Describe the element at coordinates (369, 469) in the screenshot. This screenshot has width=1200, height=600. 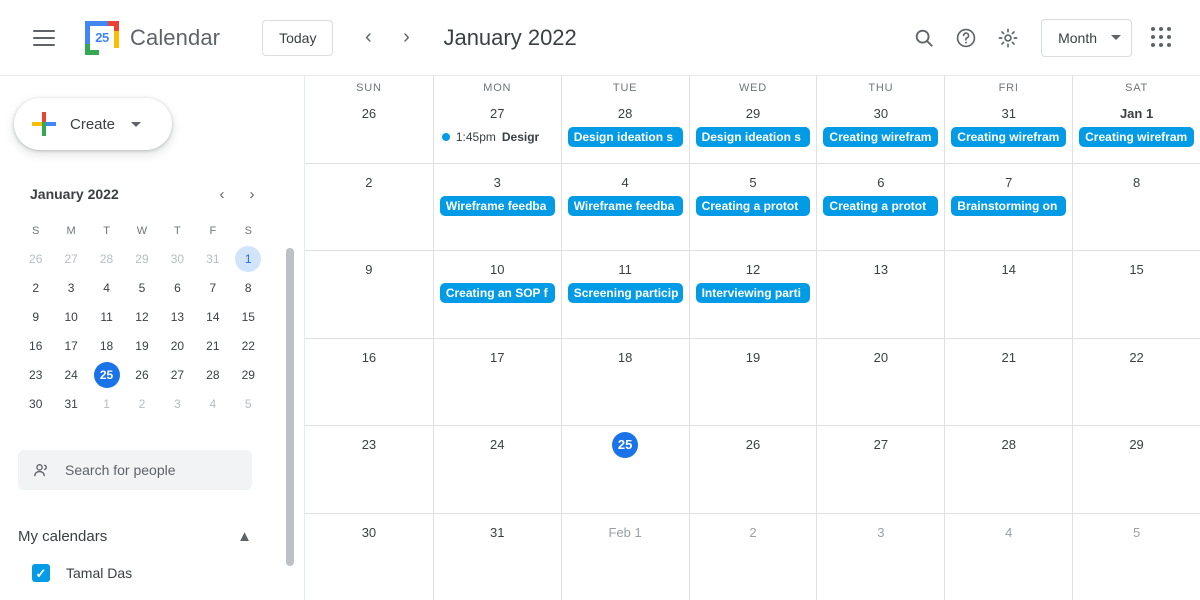
I see `calendar-day-cell: 23` at that location.